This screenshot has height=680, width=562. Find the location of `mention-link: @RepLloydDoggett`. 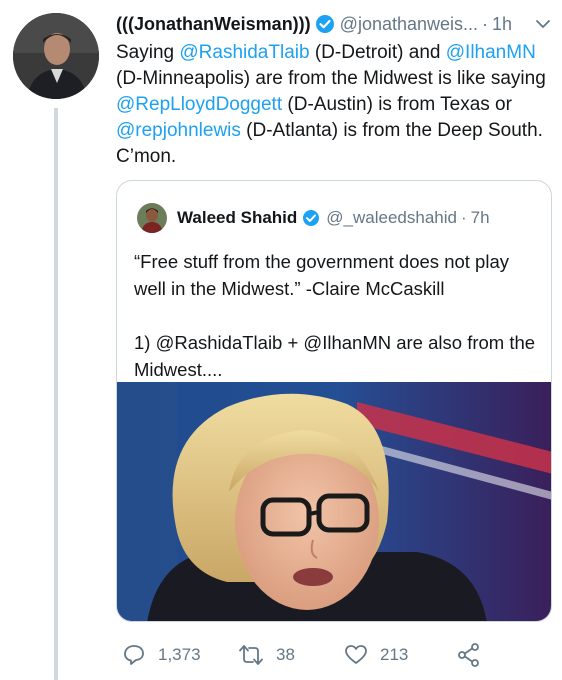

mention-link: @RepLloydDoggett is located at coordinates (199, 104).